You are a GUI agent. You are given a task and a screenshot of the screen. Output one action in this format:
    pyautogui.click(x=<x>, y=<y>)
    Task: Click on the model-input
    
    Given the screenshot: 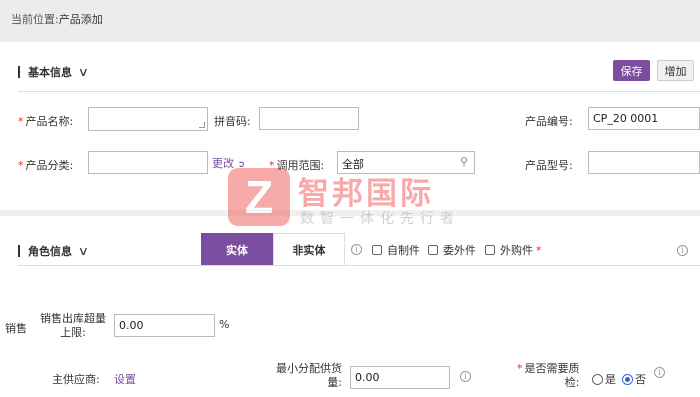 What is the action you would take?
    pyautogui.click(x=644, y=162)
    